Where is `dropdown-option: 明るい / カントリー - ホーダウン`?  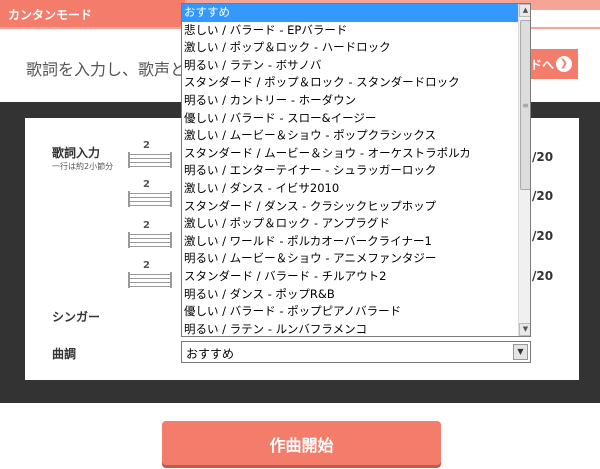 dropdown-option: 明るい / カントリー - ホーダウン is located at coordinates (350, 101).